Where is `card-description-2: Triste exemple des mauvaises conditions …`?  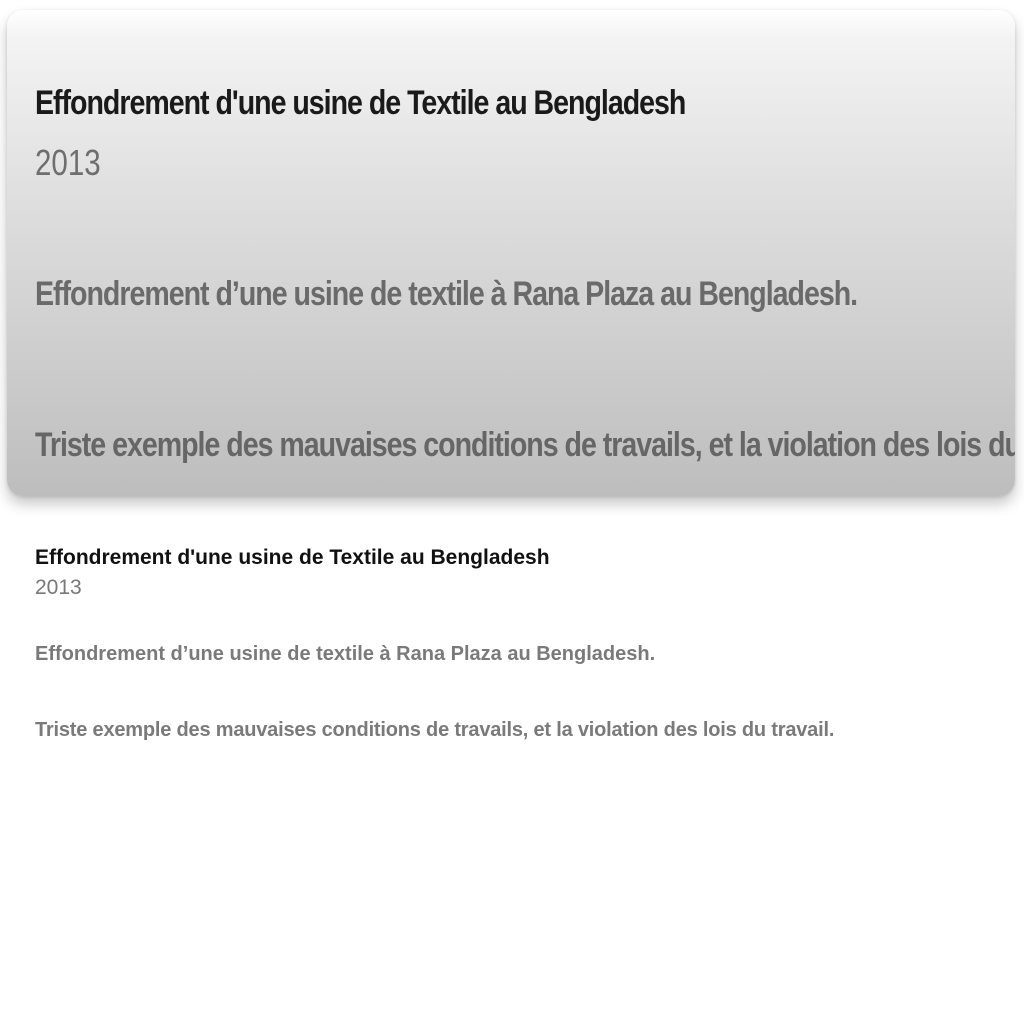 card-description-2: Triste exemple des mauvaises conditions … is located at coordinates (525, 445).